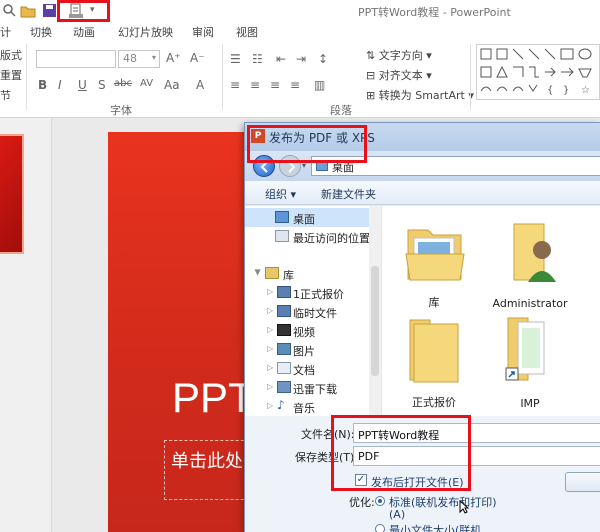 Image resolution: width=600 pixels, height=532 pixels. What do you see at coordinates (401, 453) in the screenshot?
I see `highlight-filename-box` at bounding box center [401, 453].